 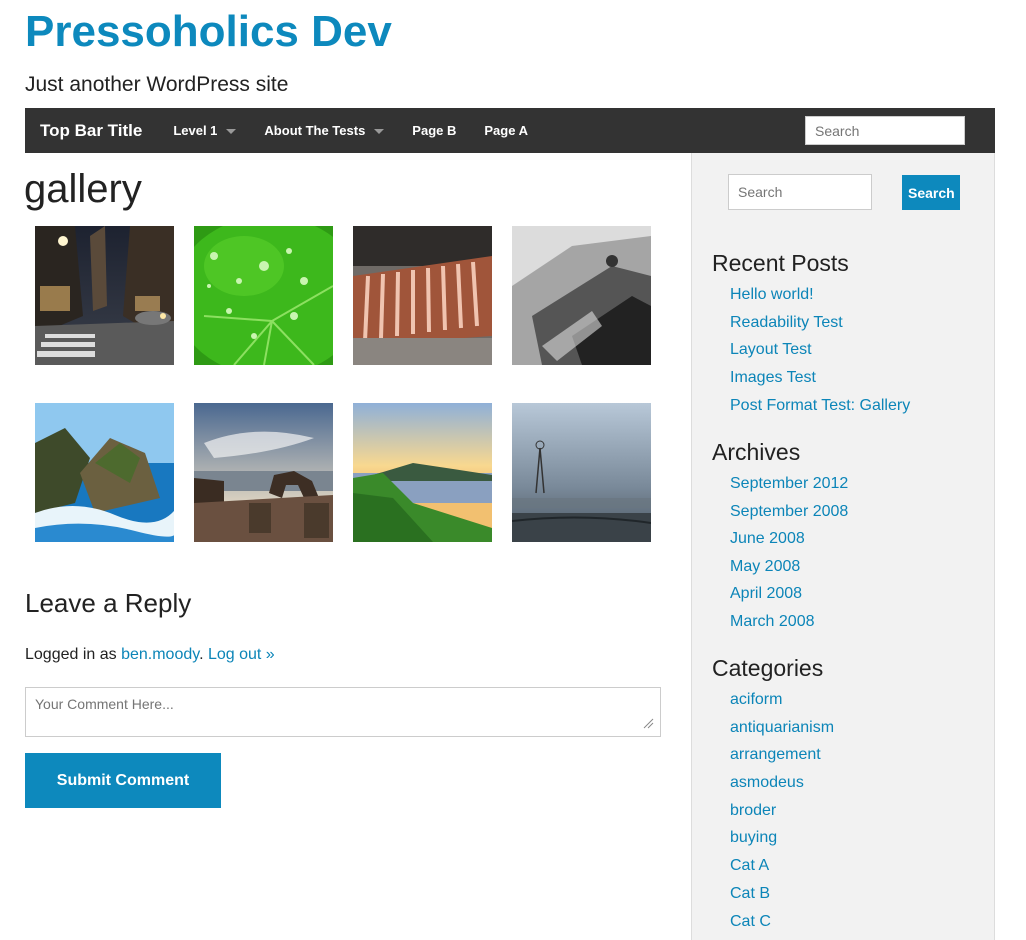 What do you see at coordinates (767, 782) in the screenshot?
I see `category-link: asmodeus` at bounding box center [767, 782].